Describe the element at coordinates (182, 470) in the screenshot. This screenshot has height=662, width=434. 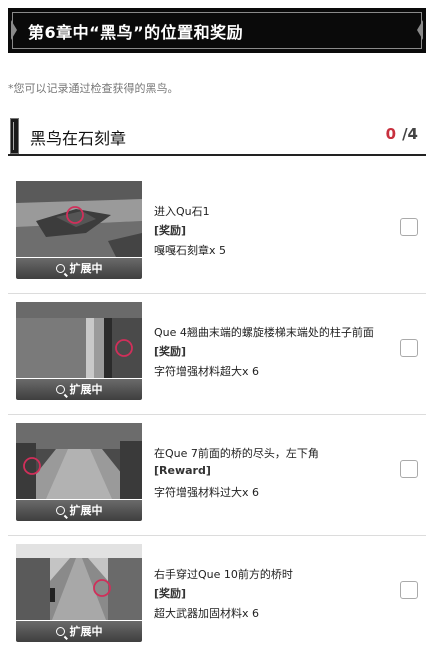
I see `entry-reward-tag: [Reward]` at that location.